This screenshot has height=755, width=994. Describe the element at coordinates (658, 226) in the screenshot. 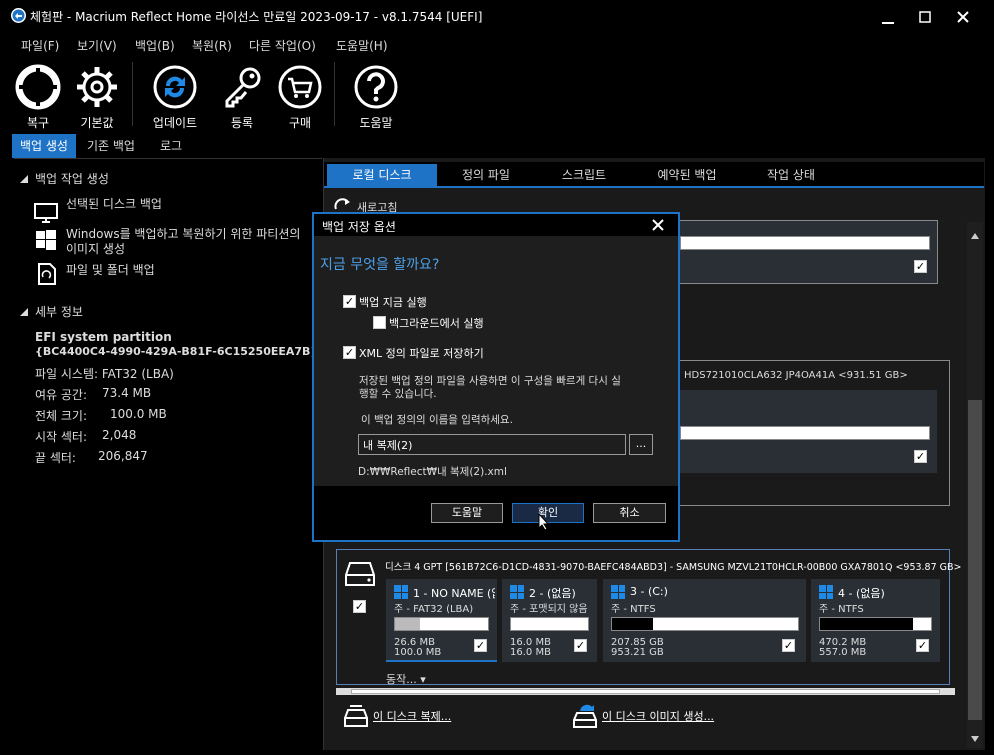

I see `dialog-close-icon` at that location.